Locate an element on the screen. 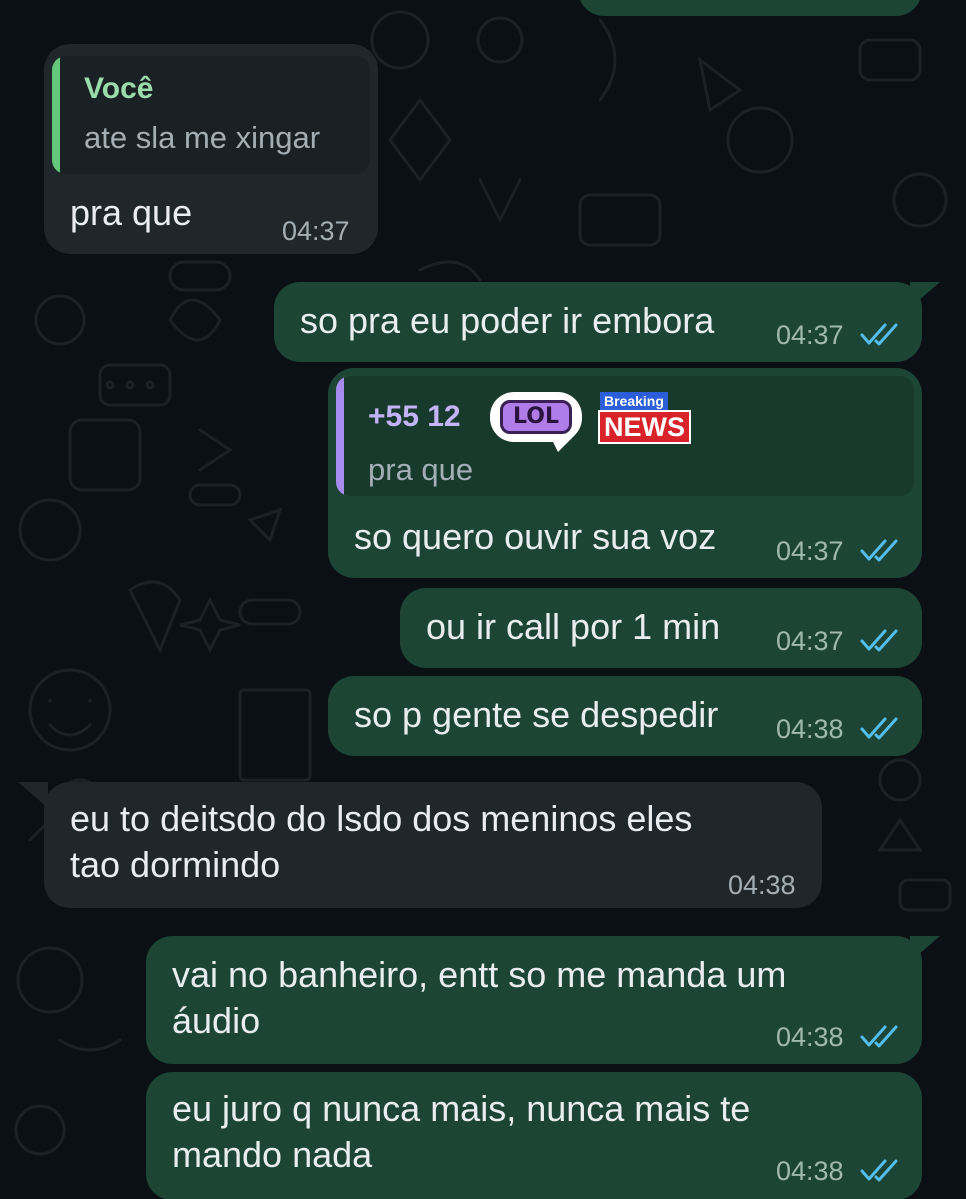 The image size is (966, 1199). message-bubble-outgoing: so pra eu poder ir embora 04:37 is located at coordinates (598, 322).